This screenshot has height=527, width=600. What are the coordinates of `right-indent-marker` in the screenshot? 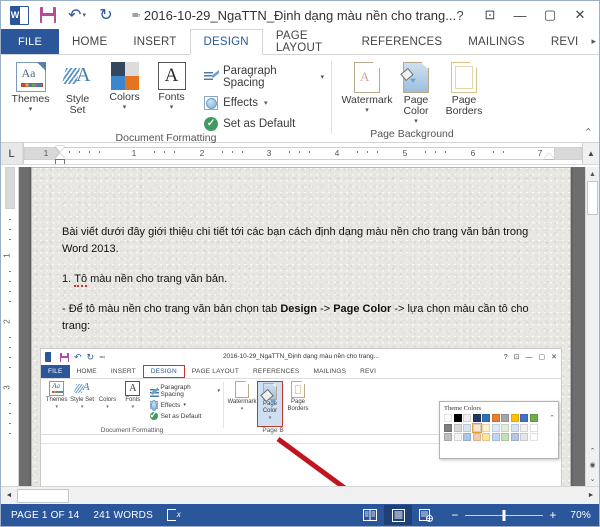 It's located at (549, 156).